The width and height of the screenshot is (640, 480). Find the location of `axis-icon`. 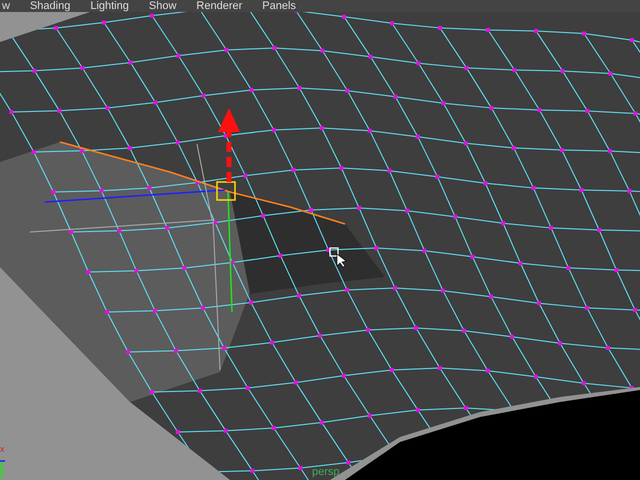

axis-icon is located at coordinates (2, 469).